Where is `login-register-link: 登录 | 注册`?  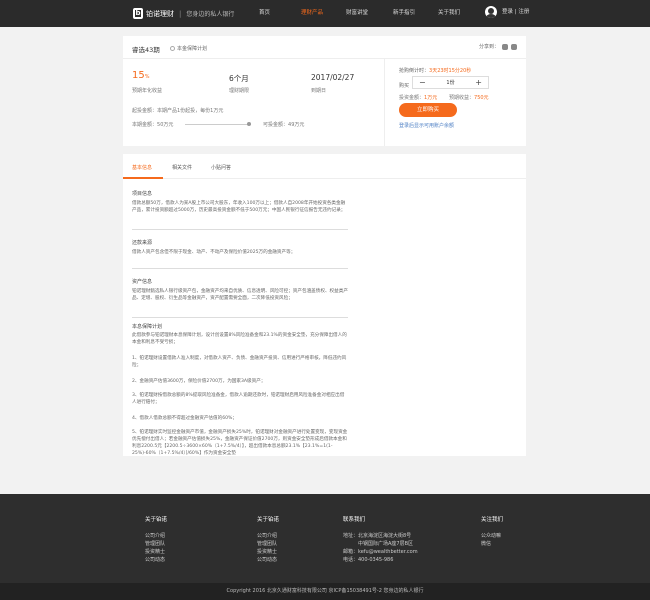
login-register-link: 登录 | 注册 is located at coordinates (515, 12).